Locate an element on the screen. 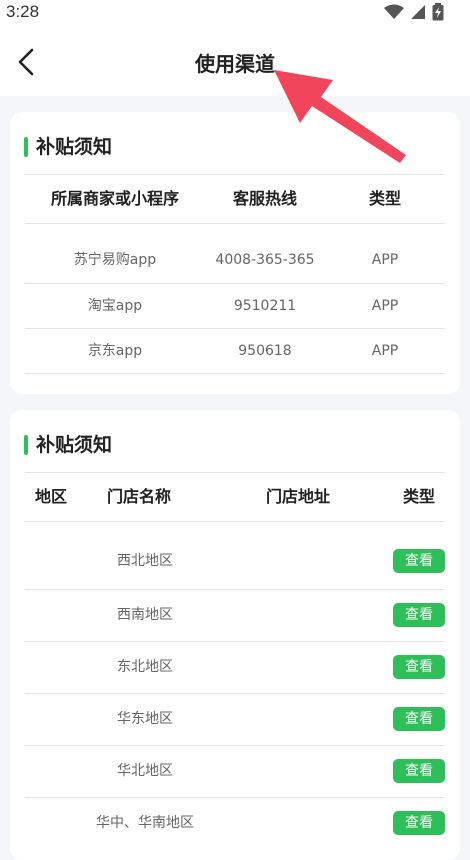 This screenshot has width=470, height=860. table-row: 西南地区 查看 is located at coordinates (235, 616).